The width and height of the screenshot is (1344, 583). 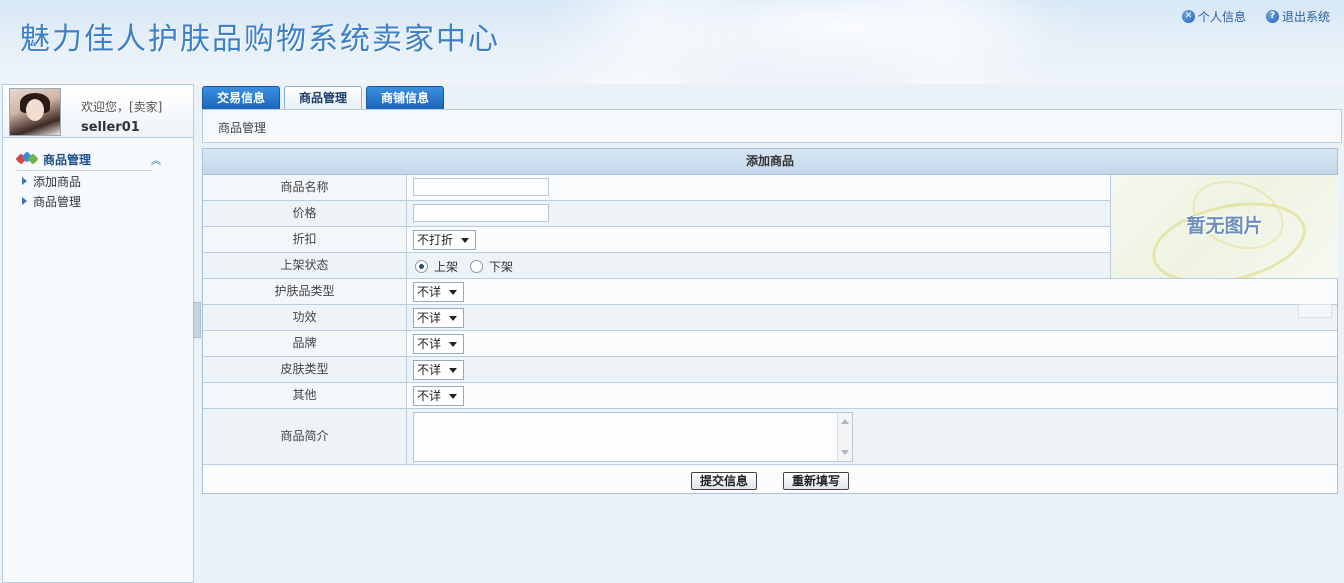 I want to click on sidebar: 欢迎您，[卖家] seller01 商品管理 ︽ 添加商品 商品管理, so click(x=98, y=333).